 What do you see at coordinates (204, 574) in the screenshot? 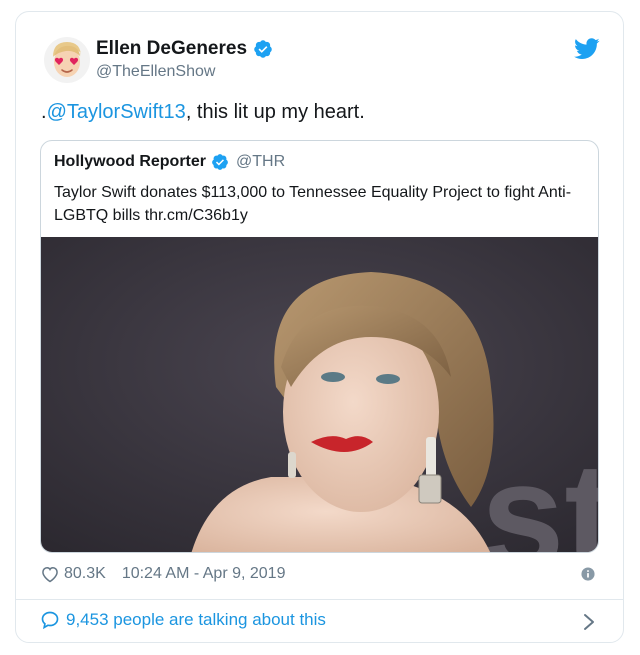
I see `timestamp: 10:24 AM - Apr 9, 2019` at bounding box center [204, 574].